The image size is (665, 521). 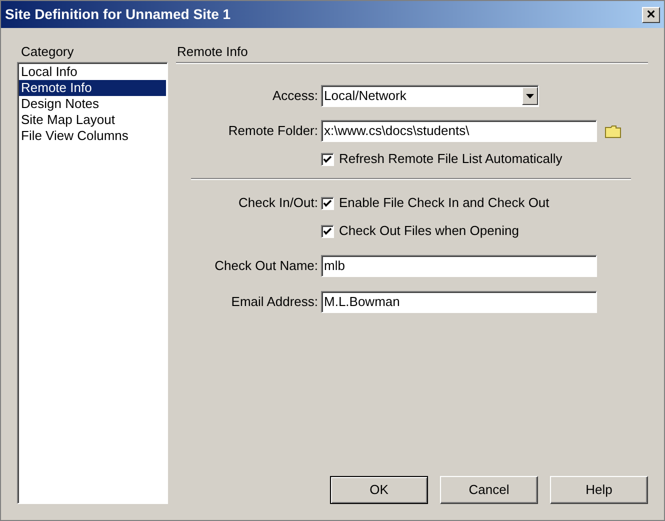 I want to click on field-label: Access:, so click(x=295, y=95).